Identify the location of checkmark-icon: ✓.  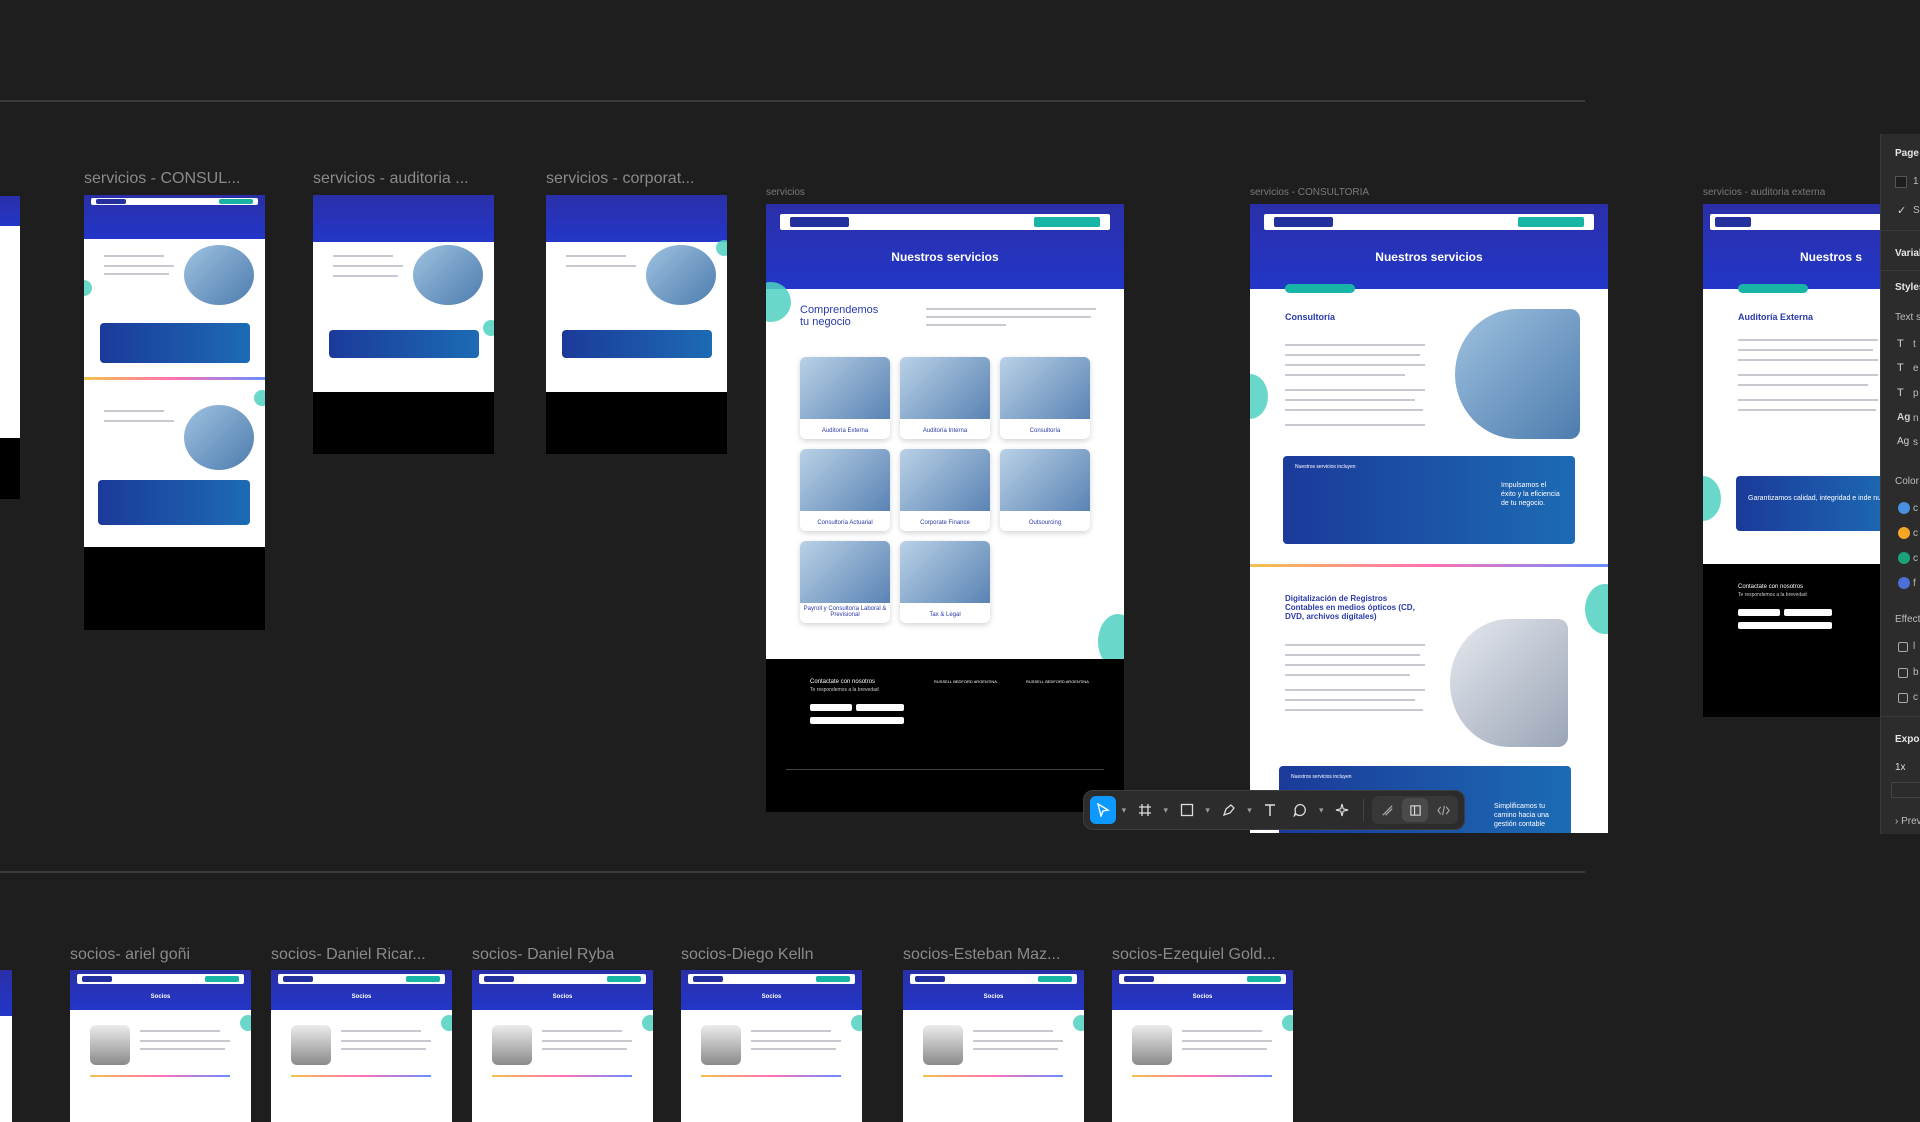
(1901, 210).